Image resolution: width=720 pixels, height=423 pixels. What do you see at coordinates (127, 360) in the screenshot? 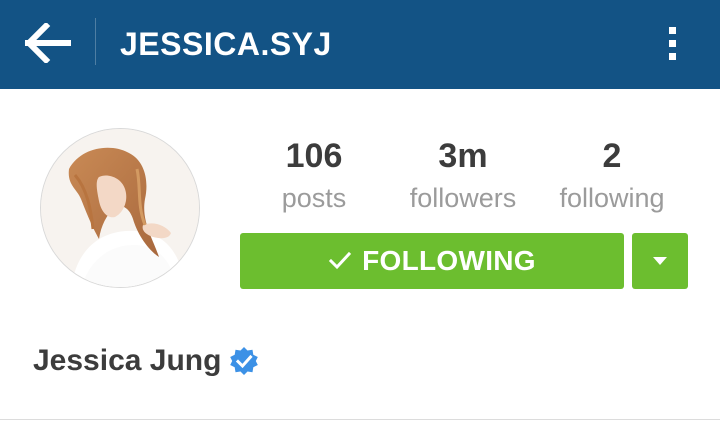
I see `profile-display-name: Jessica Jung` at bounding box center [127, 360].